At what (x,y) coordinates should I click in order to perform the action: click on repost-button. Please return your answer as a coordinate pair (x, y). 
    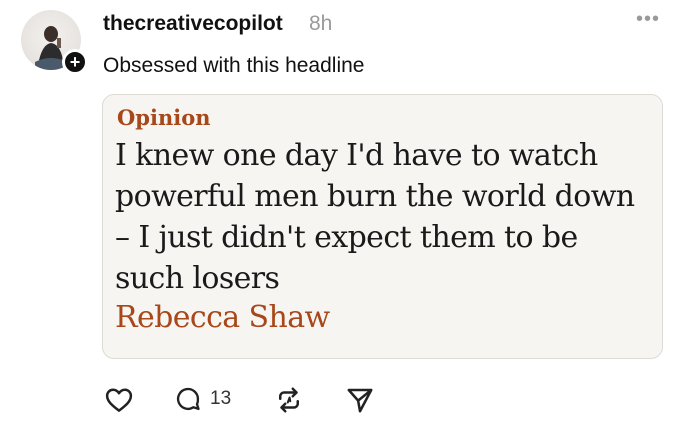
    Looking at the image, I should click on (289, 400).